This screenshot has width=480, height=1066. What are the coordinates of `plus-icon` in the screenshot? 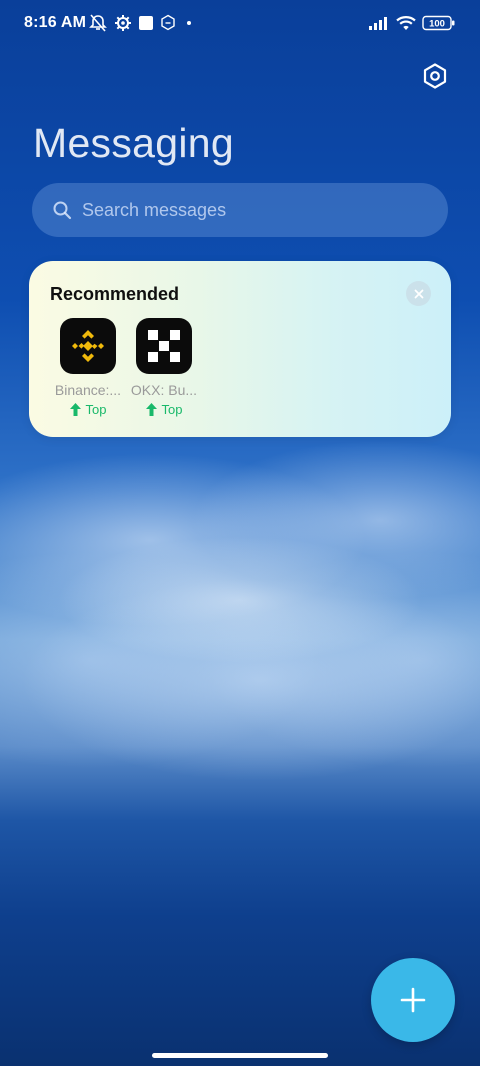 It's located at (413, 1000).